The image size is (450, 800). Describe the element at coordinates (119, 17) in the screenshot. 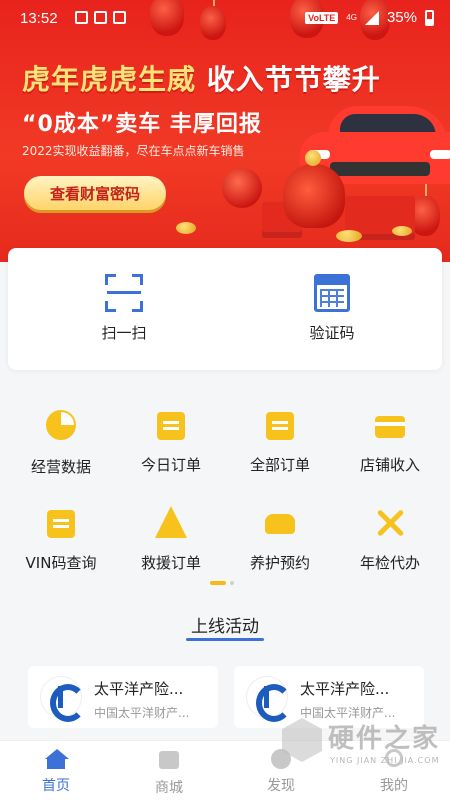

I see `image-icon` at that location.